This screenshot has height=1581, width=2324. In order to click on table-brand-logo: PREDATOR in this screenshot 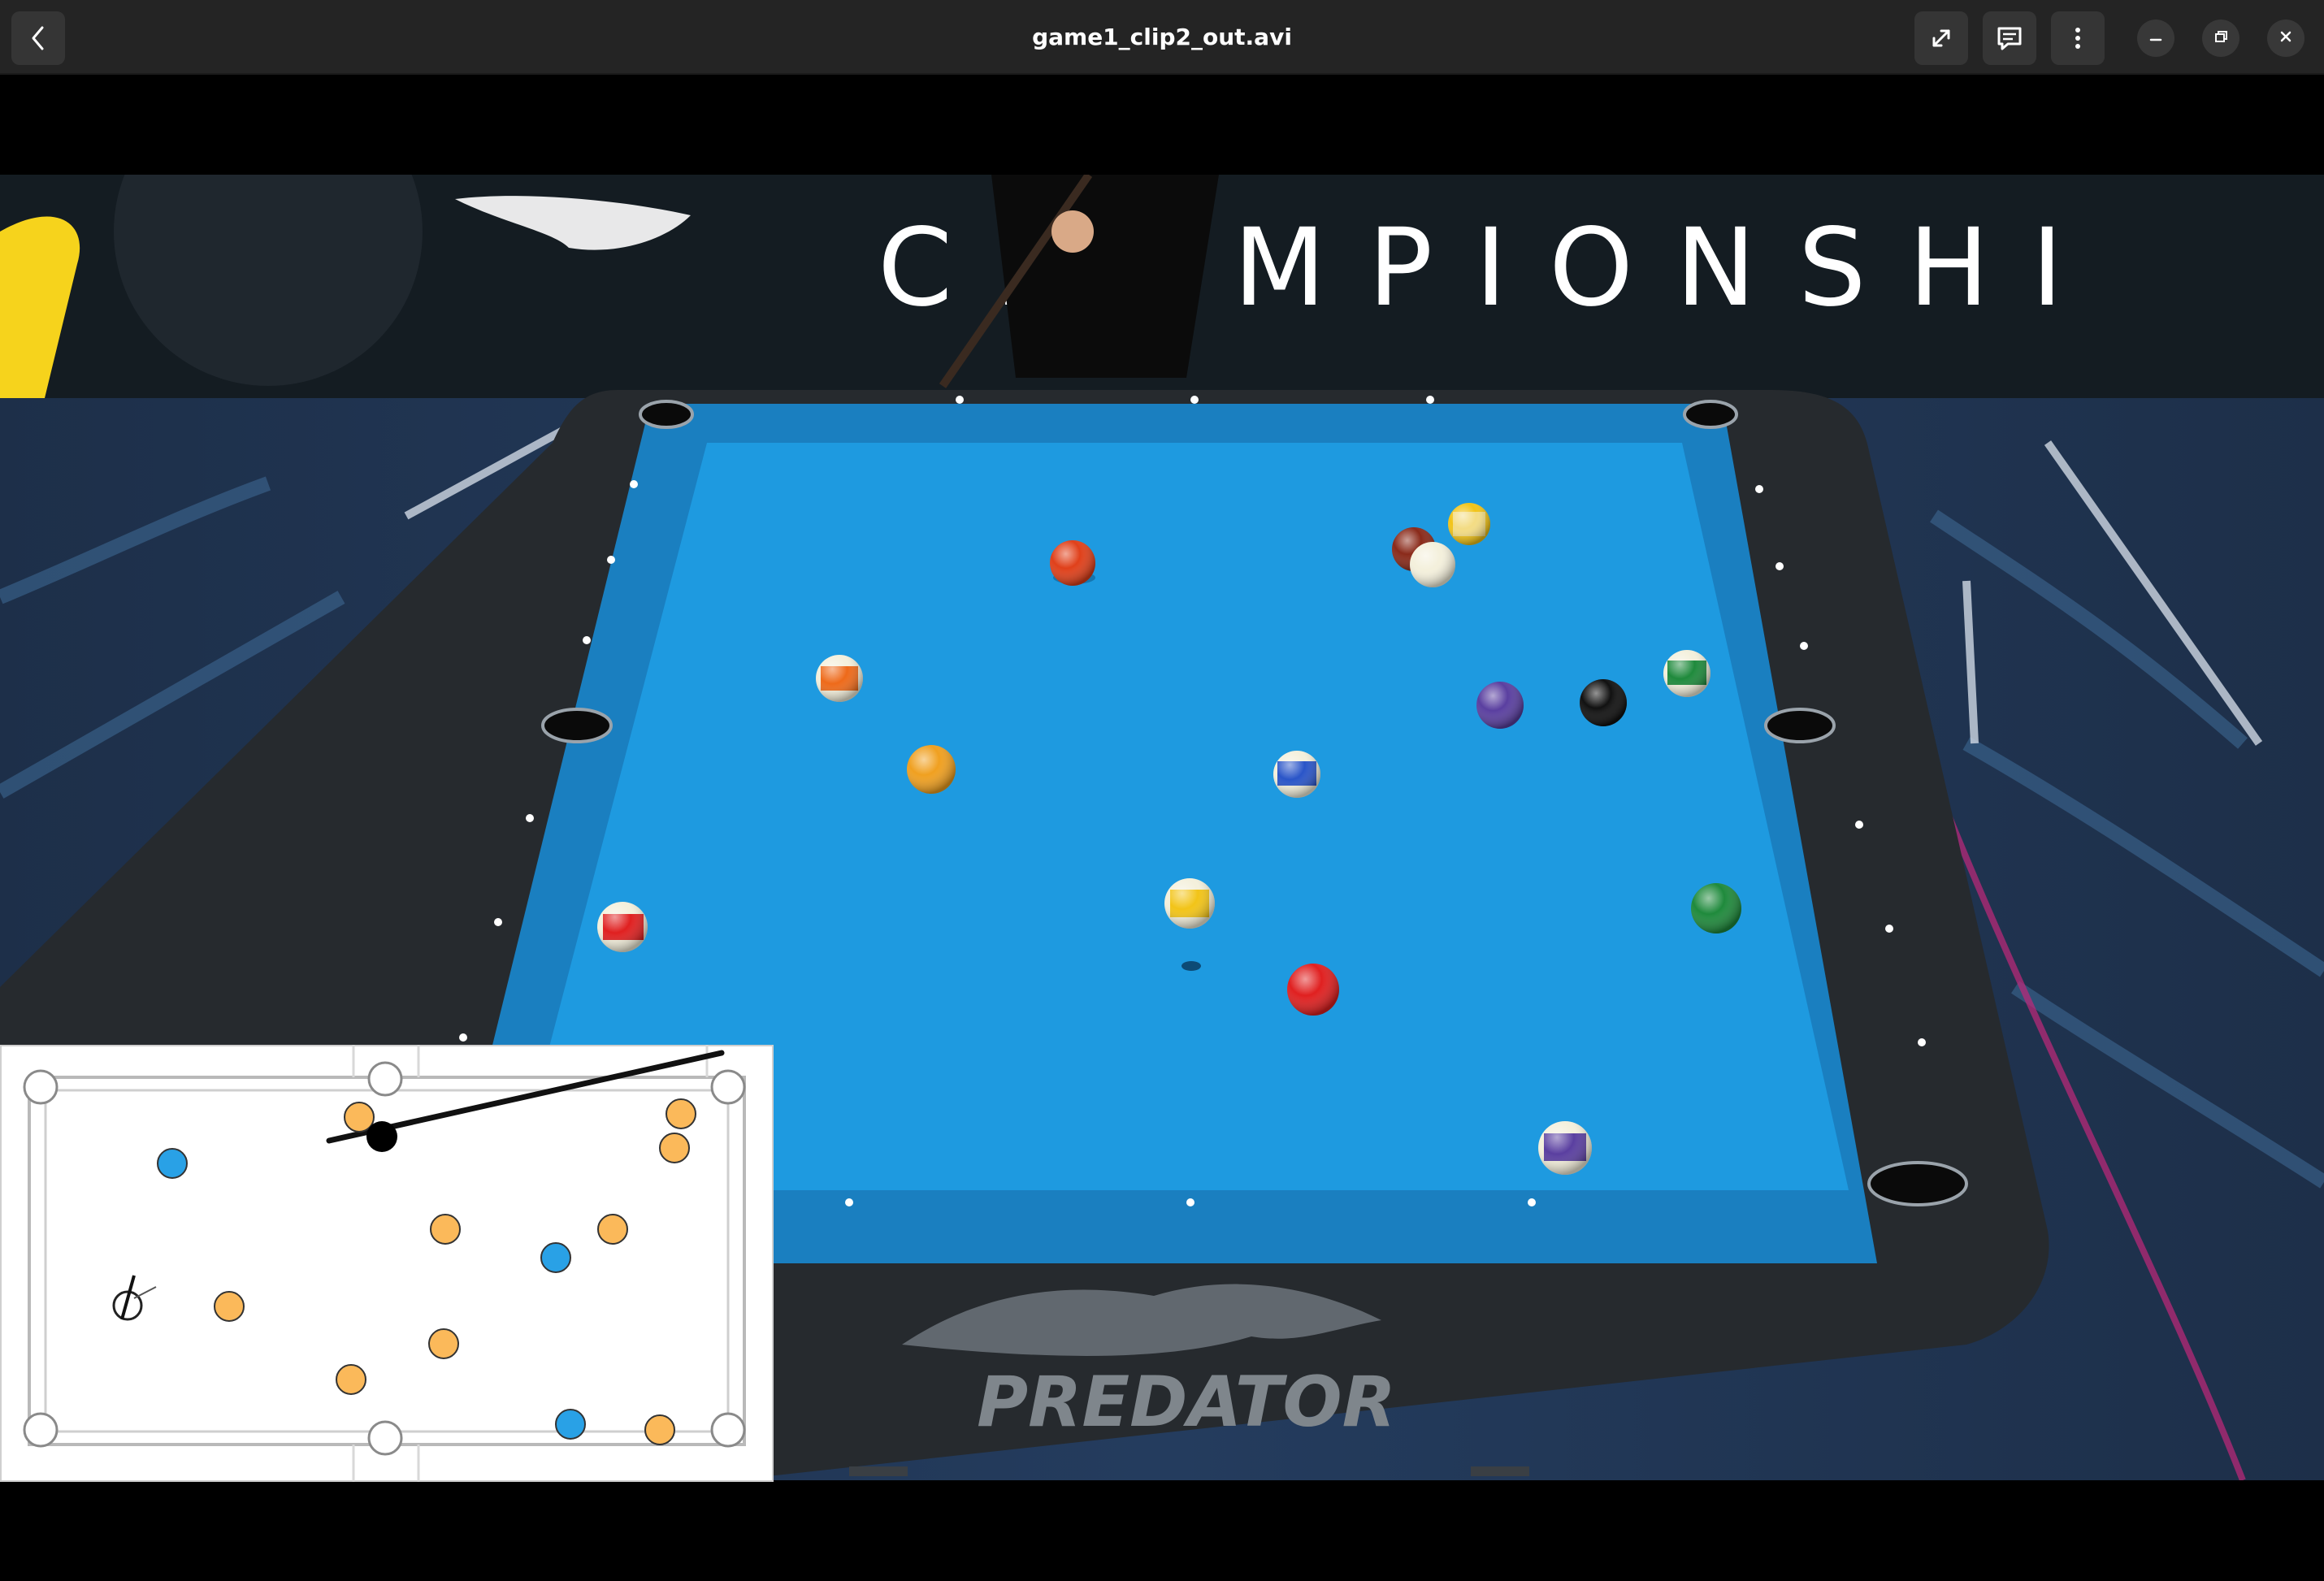, I will do `click(1187, 1403)`.